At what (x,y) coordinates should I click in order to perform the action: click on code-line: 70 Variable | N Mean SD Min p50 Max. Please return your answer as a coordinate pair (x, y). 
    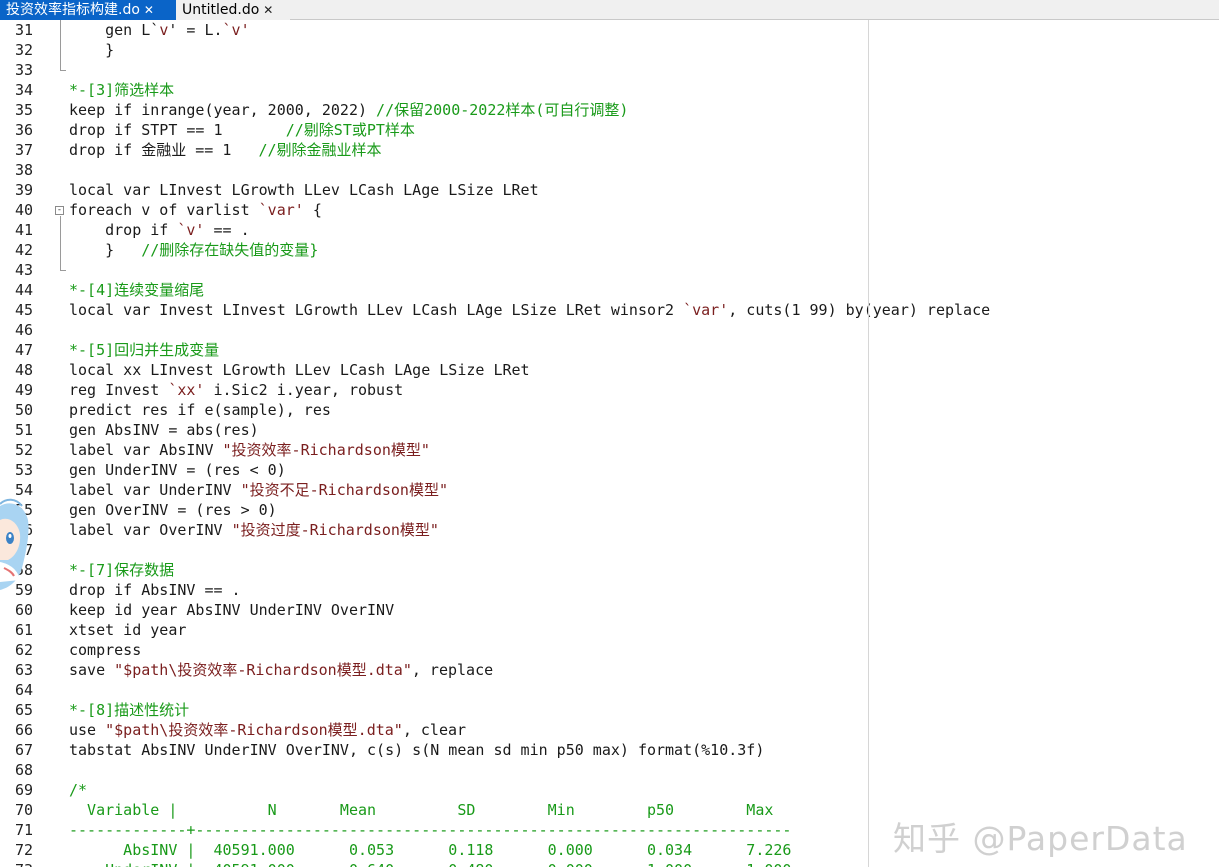
    Looking at the image, I should click on (435, 810).